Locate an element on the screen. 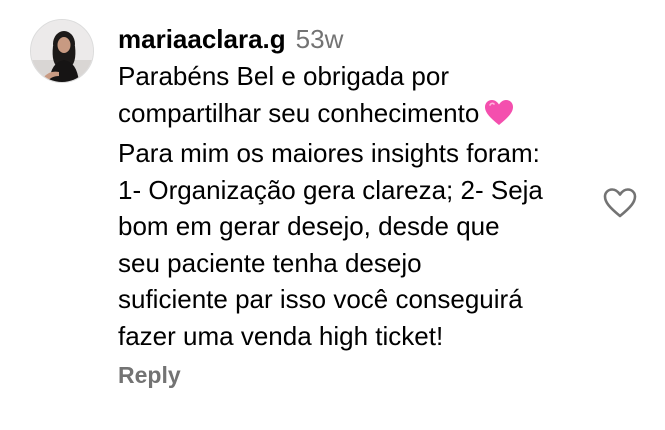 This screenshot has width=665, height=430. avatar-photo is located at coordinates (62, 51).